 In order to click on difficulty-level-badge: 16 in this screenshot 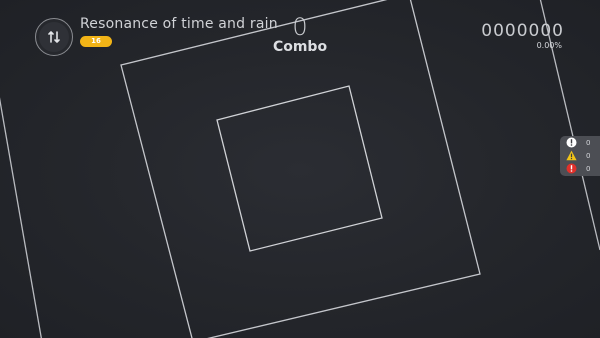, I will do `click(96, 41)`.